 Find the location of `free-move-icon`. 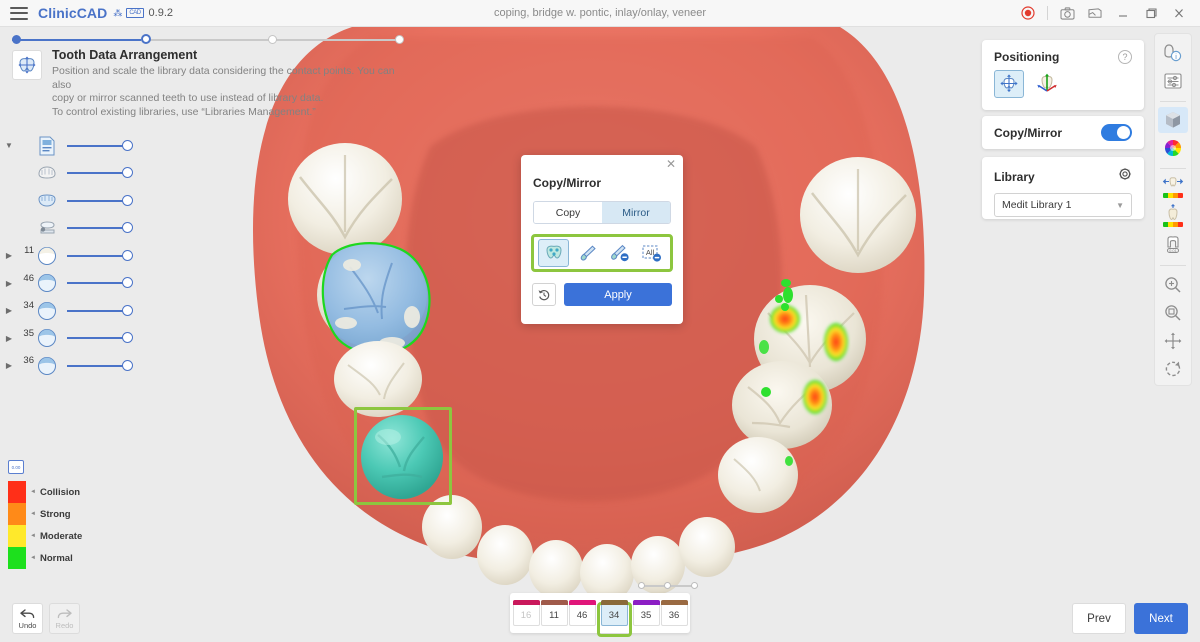

free-move-icon is located at coordinates (1009, 84).